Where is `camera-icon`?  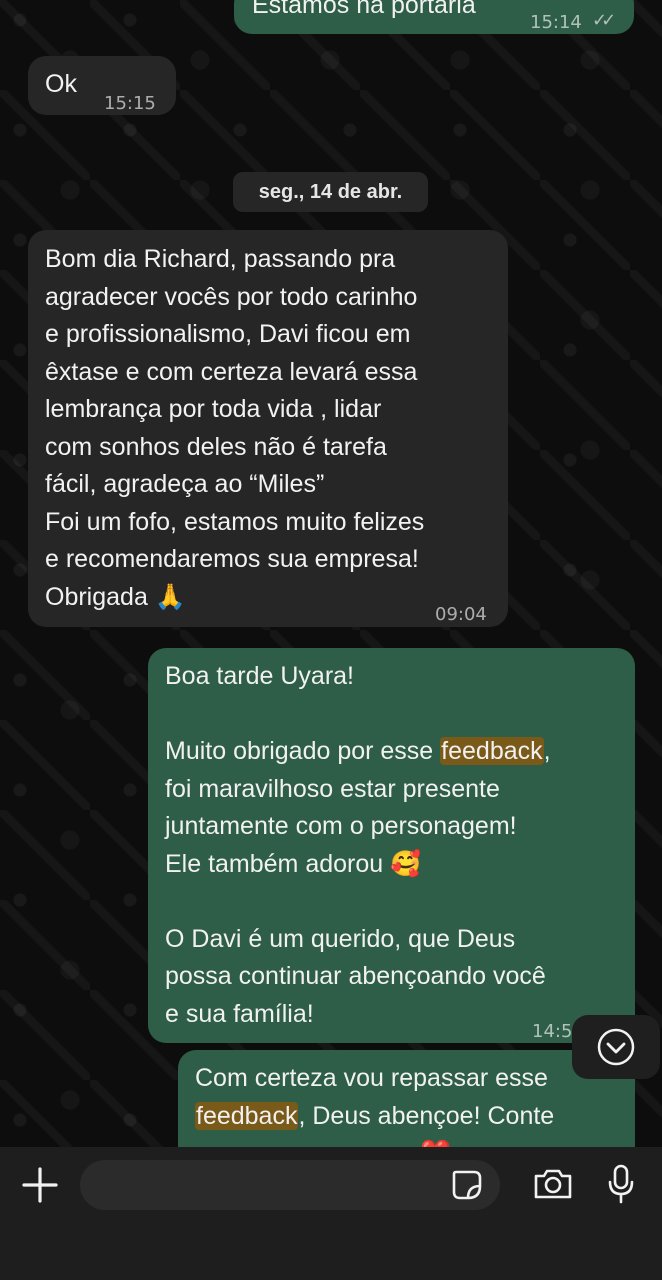
camera-icon is located at coordinates (553, 1184).